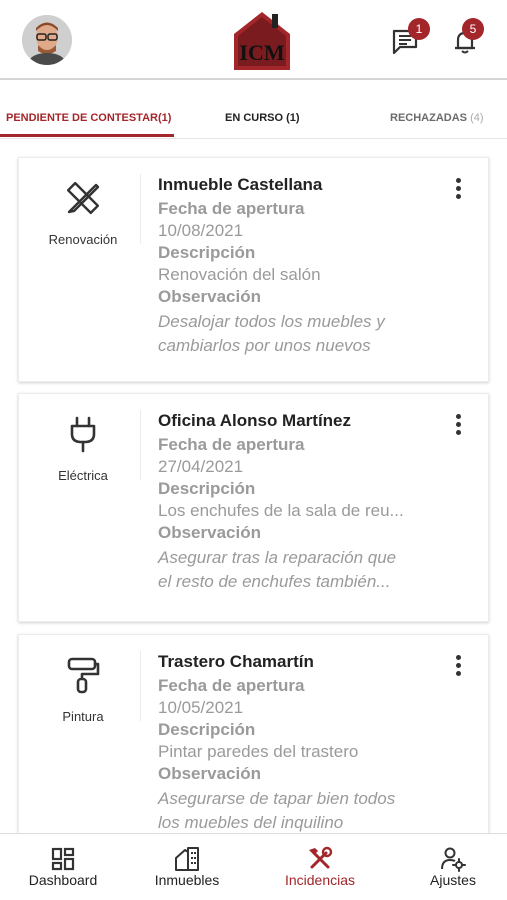 This screenshot has width=507, height=900. What do you see at coordinates (255, 420) in the screenshot?
I see `property-title: Oficina Alonso Martínez` at bounding box center [255, 420].